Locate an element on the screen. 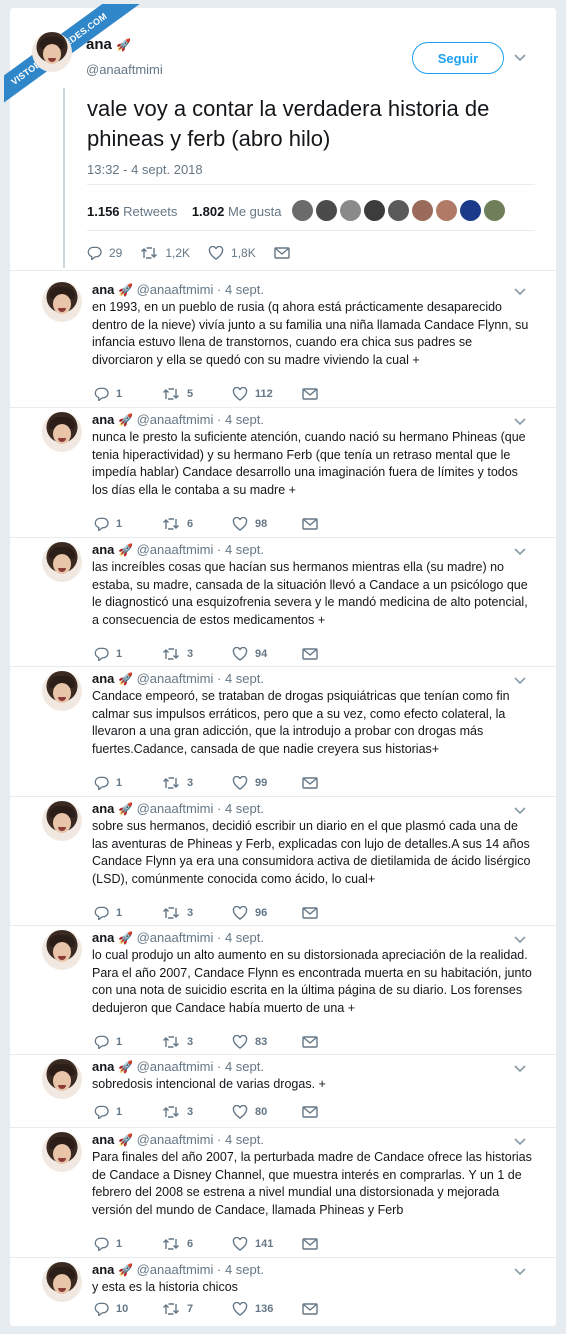  retweet-button: 1,2K is located at coordinates (165, 253).